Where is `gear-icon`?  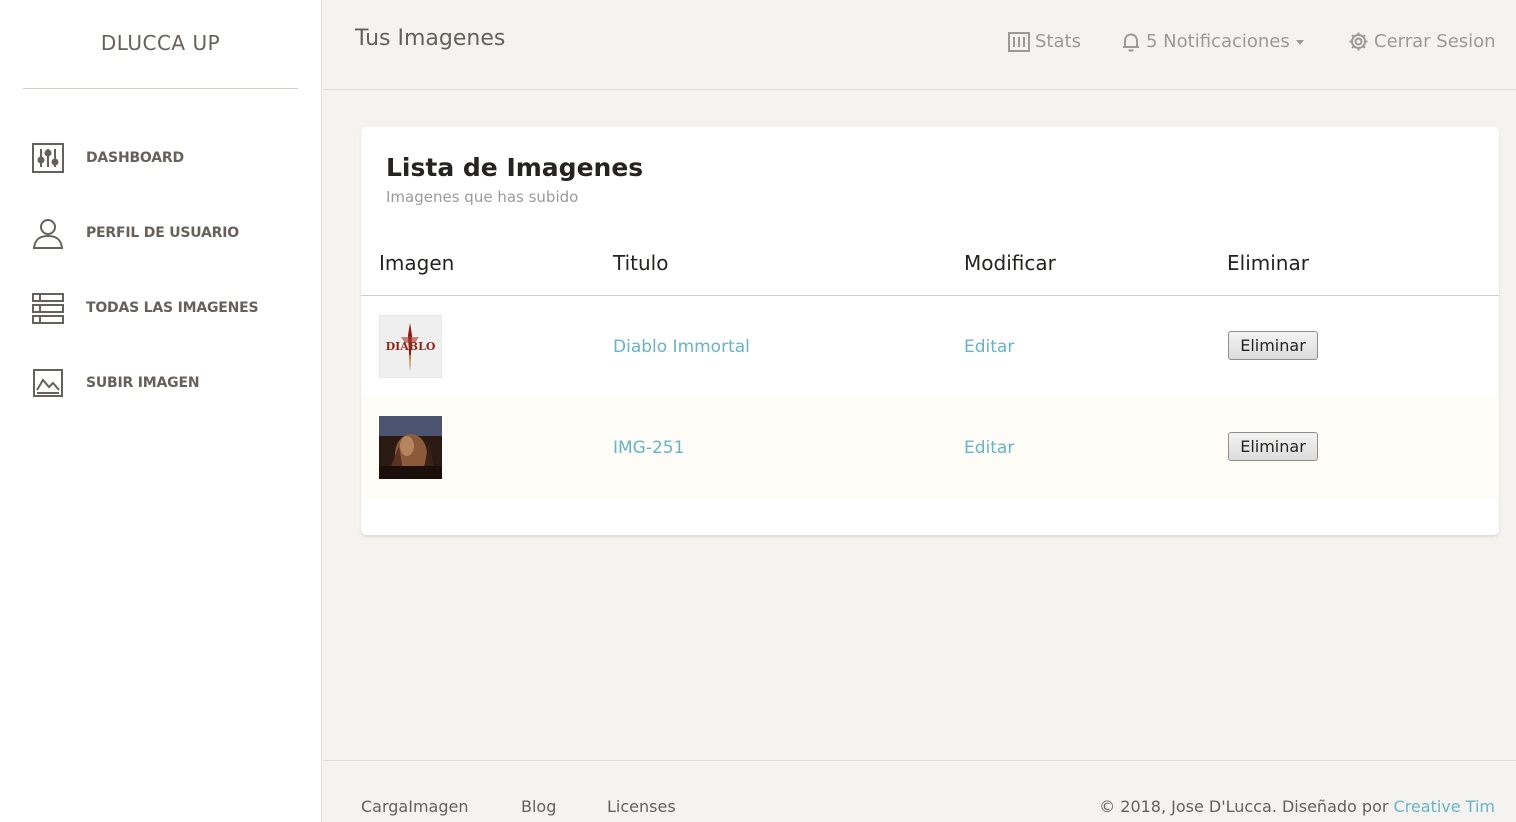
gear-icon is located at coordinates (1358, 41).